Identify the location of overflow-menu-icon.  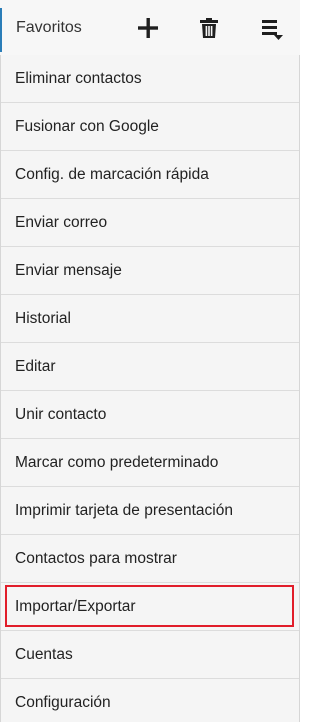
(272, 28).